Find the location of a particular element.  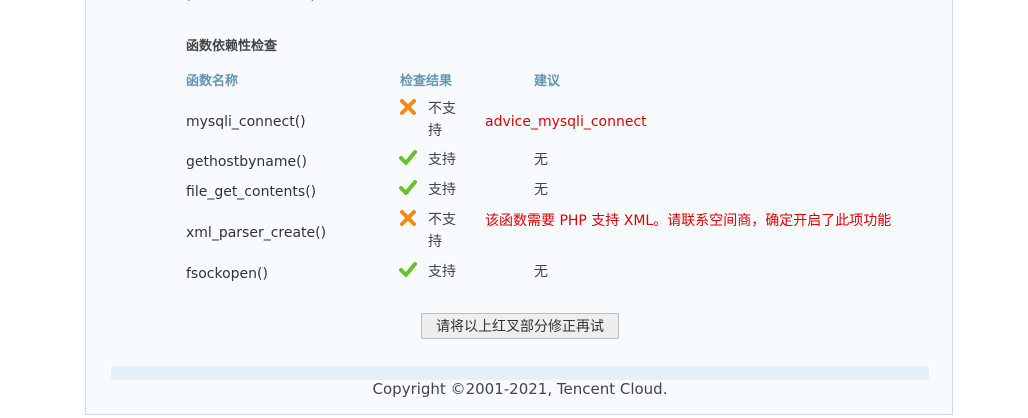

truncated-previous-text: ( ) is located at coordinates (261, 0).